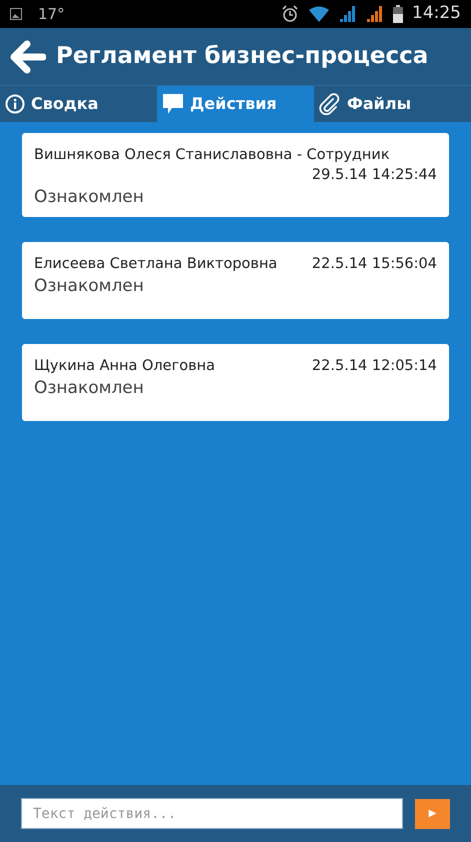  I want to click on alarm-icon, so click(290, 14).